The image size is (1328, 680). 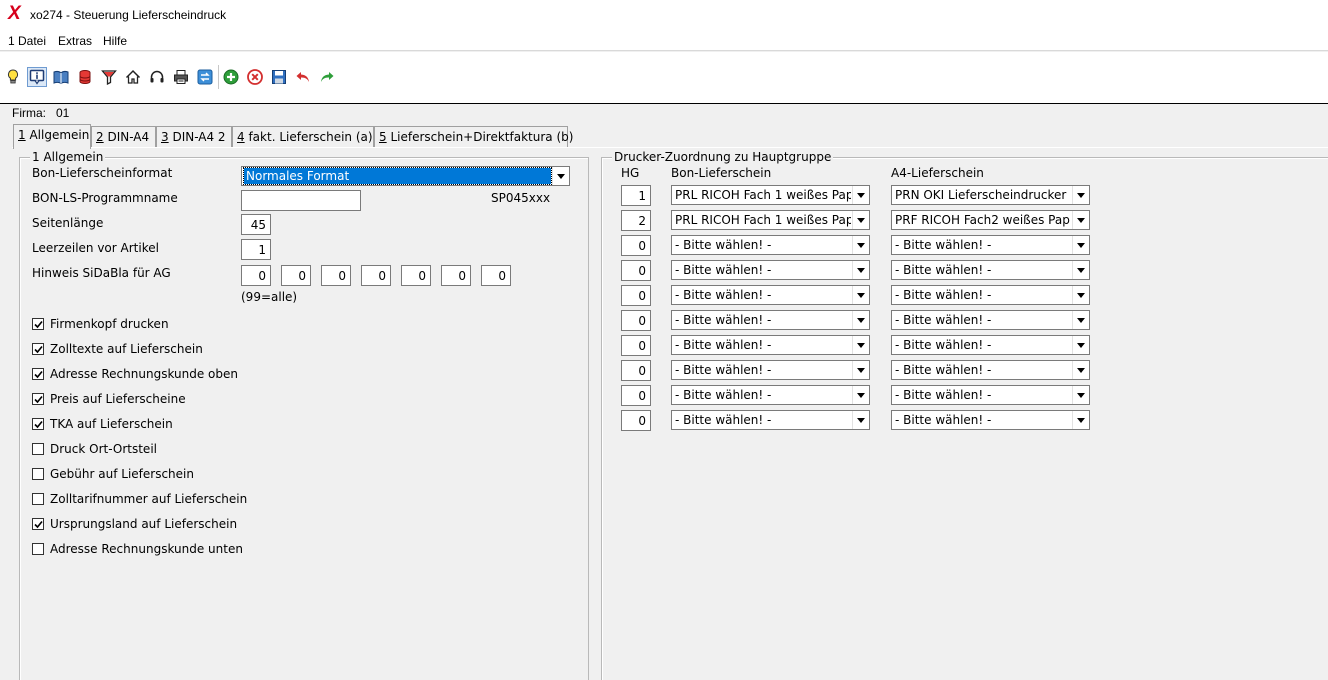 What do you see at coordinates (255, 77) in the screenshot?
I see `cancel-icon` at bounding box center [255, 77].